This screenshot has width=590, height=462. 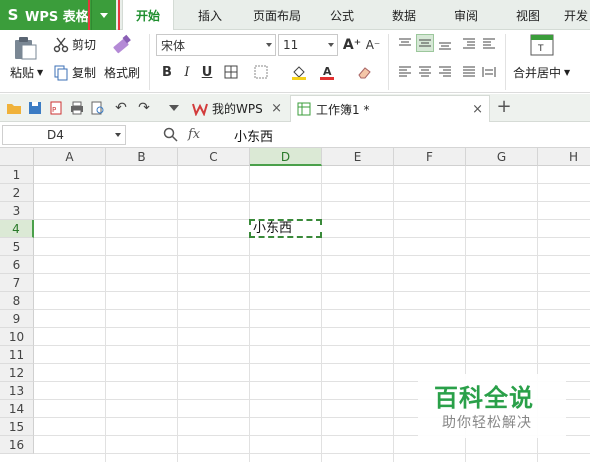 What do you see at coordinates (430, 157) in the screenshot?
I see `column-header-f: F` at bounding box center [430, 157].